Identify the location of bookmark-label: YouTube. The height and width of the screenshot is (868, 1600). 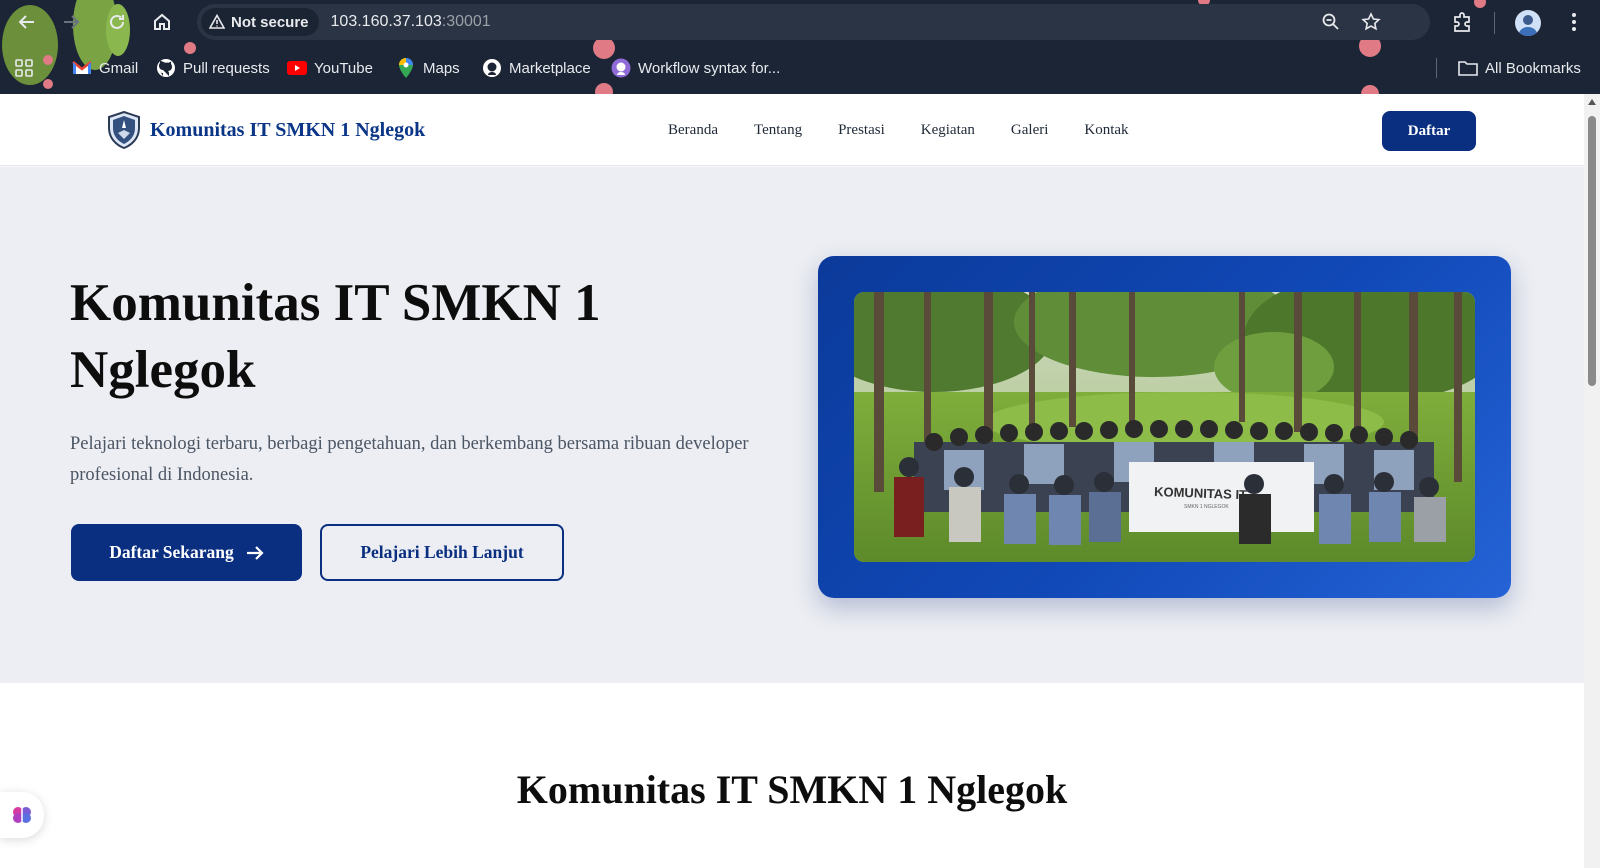
(343, 68).